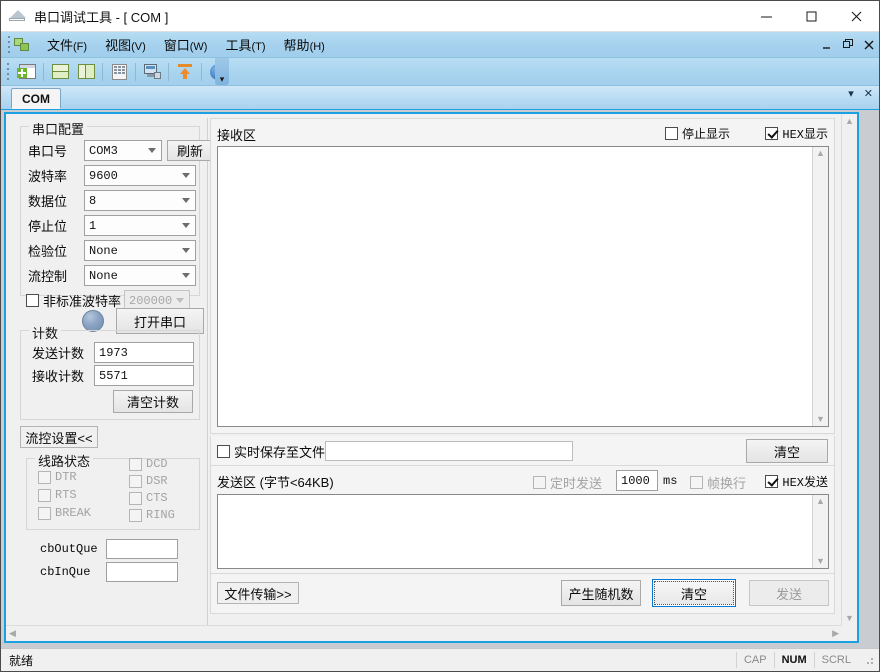  I want to click on toolbar-drag-handle, so click(8, 72).